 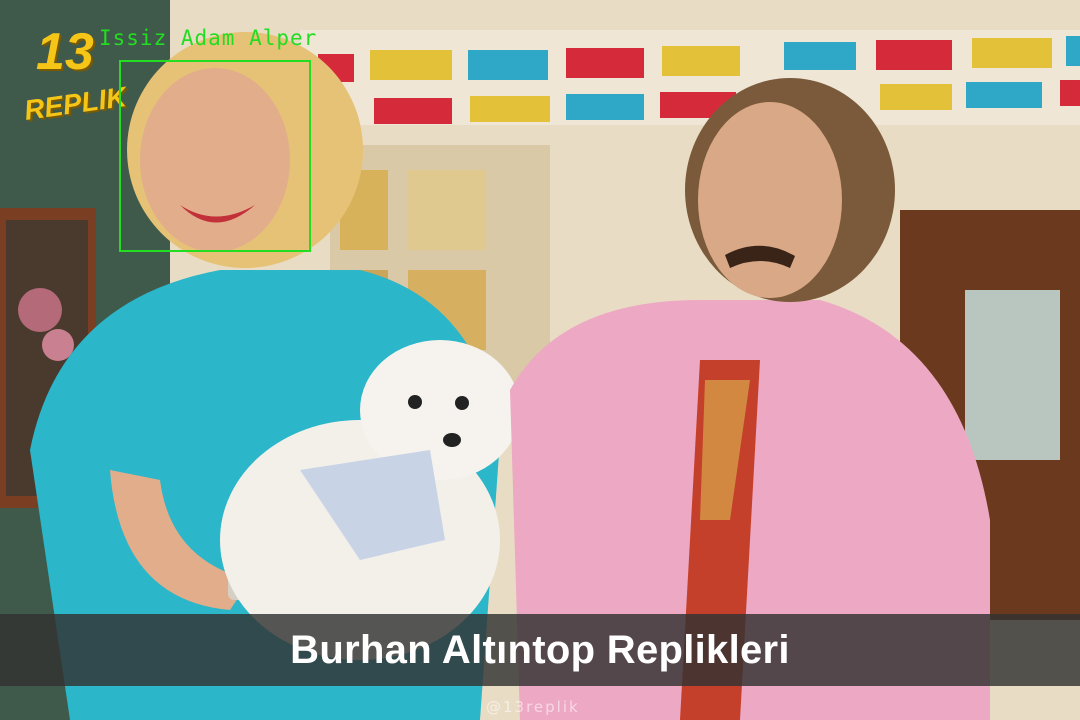 I want to click on logo-word: REPLIK, so click(x=75, y=103).